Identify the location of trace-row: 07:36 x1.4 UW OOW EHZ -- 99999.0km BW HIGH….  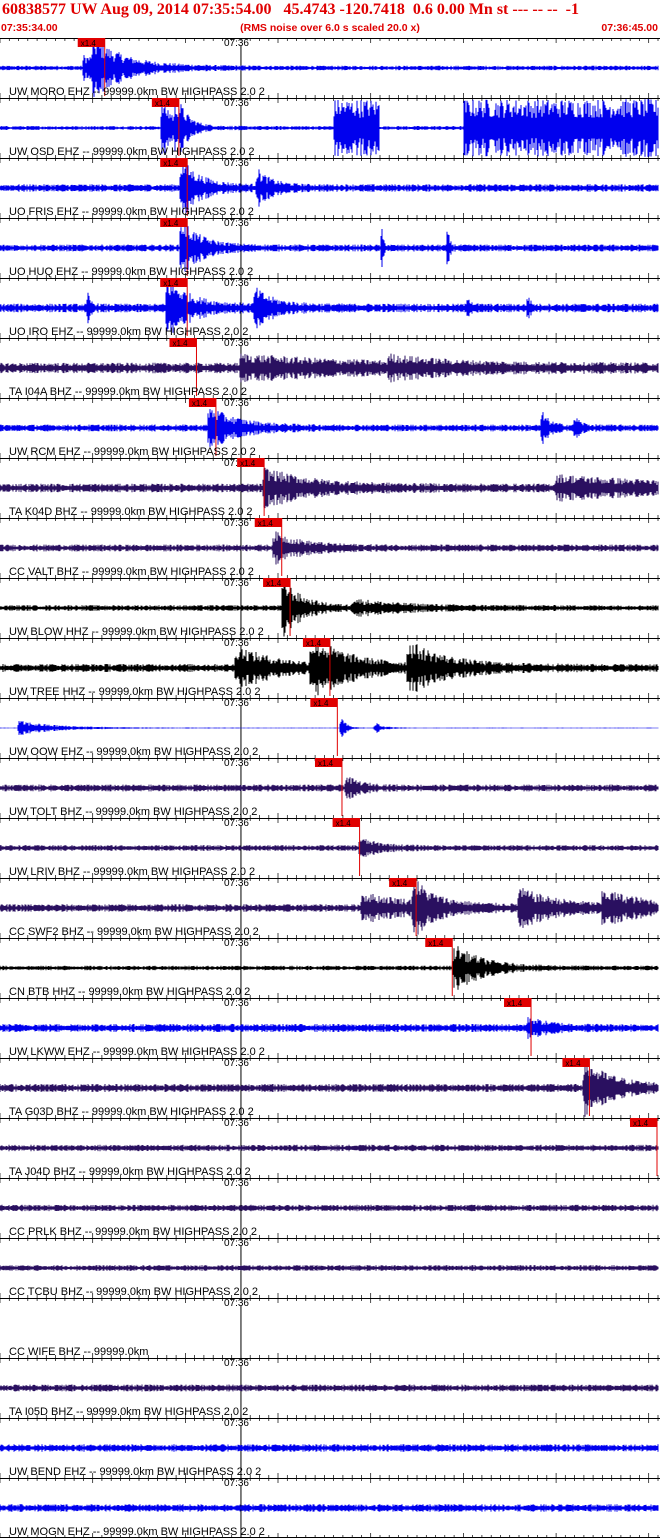
(330, 728).